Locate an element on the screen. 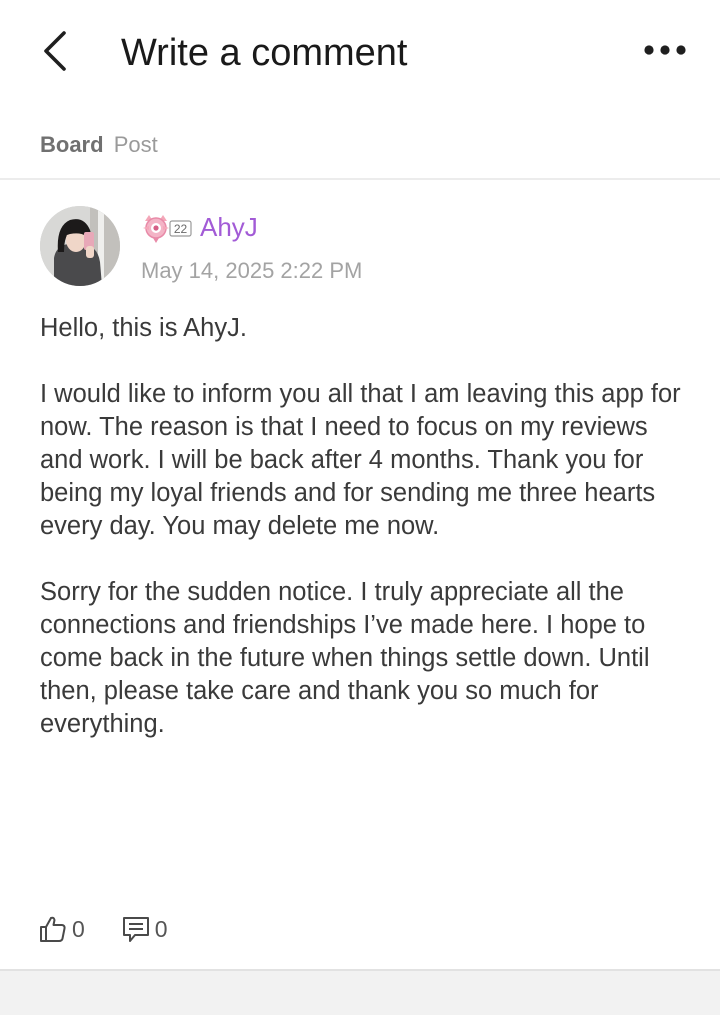  thumbs-up-icon is located at coordinates (53, 929).